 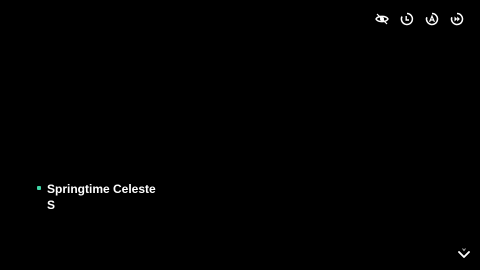 I want to click on chevron-down-icon, so click(x=464, y=253).